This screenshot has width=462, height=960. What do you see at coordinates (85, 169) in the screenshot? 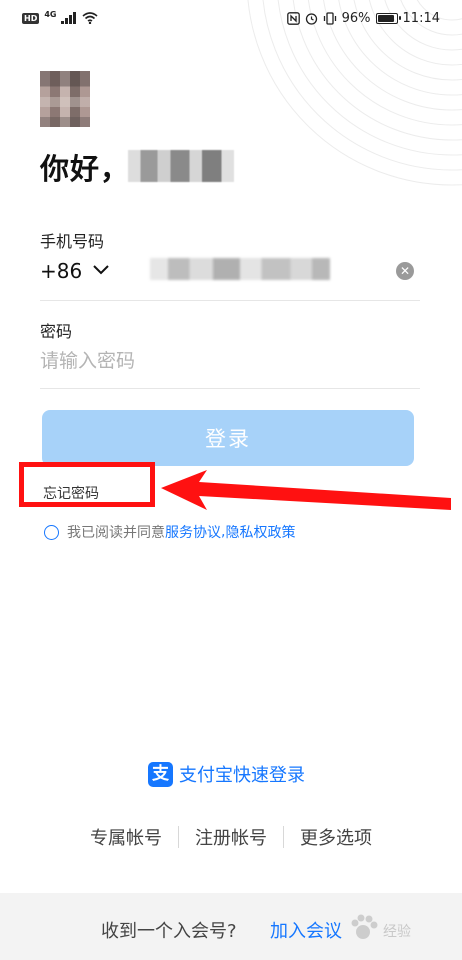
I see `greeting-text: 你好，` at bounding box center [85, 169].